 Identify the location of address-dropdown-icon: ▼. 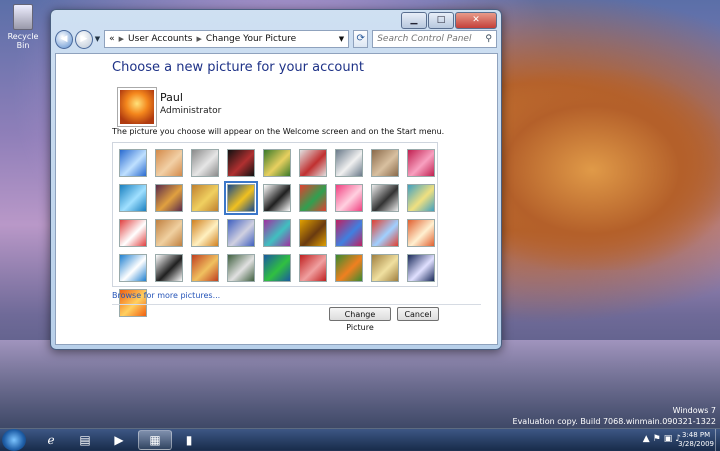
(341, 39).